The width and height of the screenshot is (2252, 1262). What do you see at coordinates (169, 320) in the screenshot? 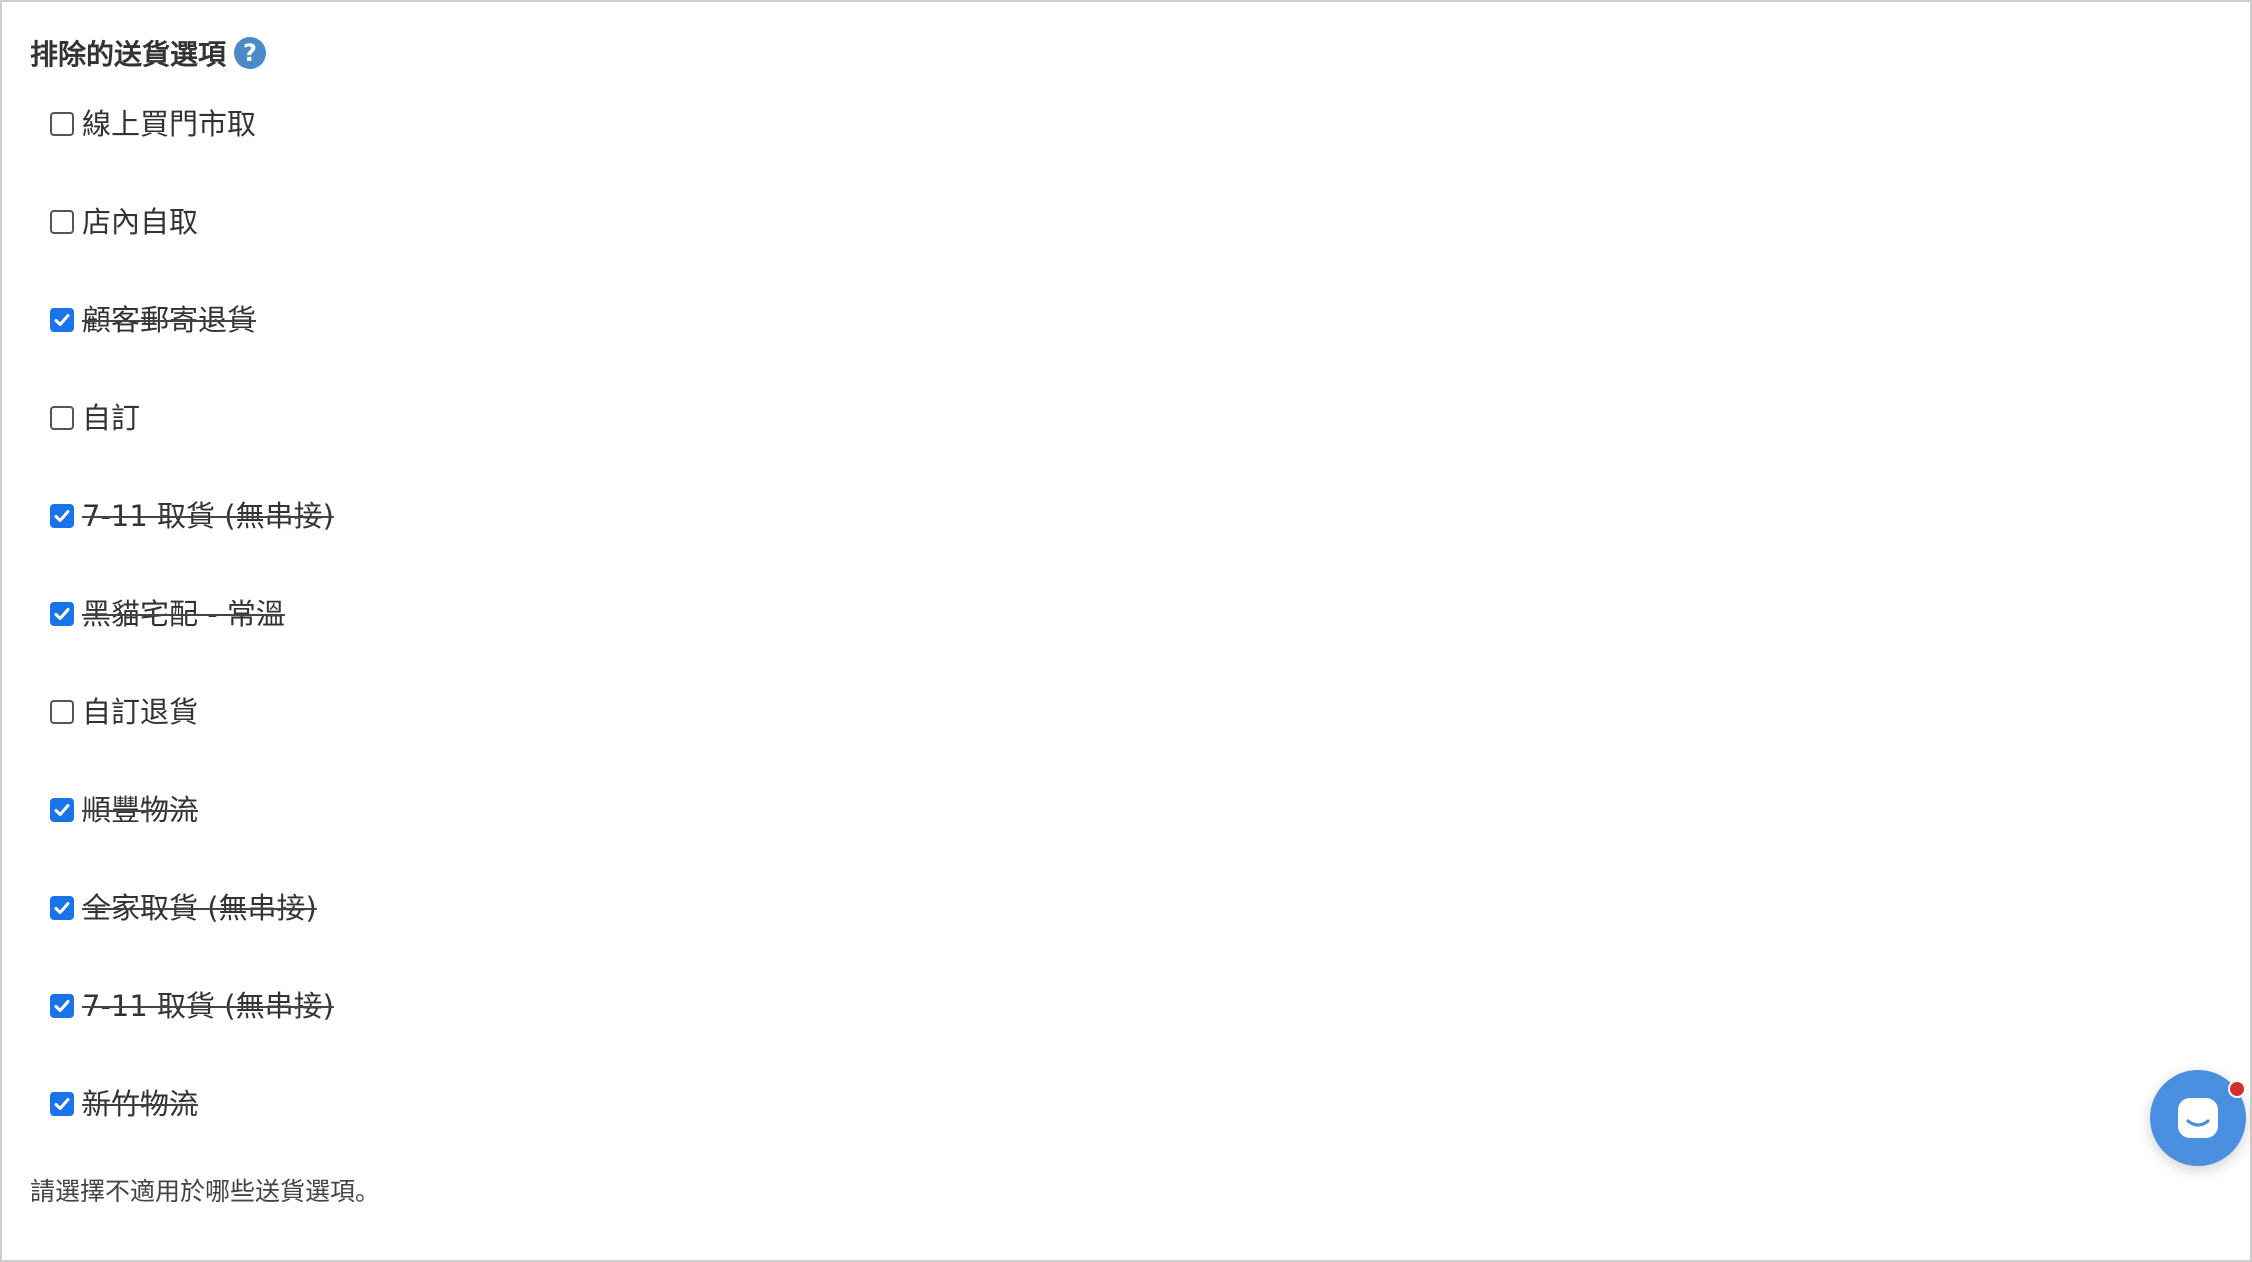
I see `option-label: 顧客郵寄退貨` at bounding box center [169, 320].